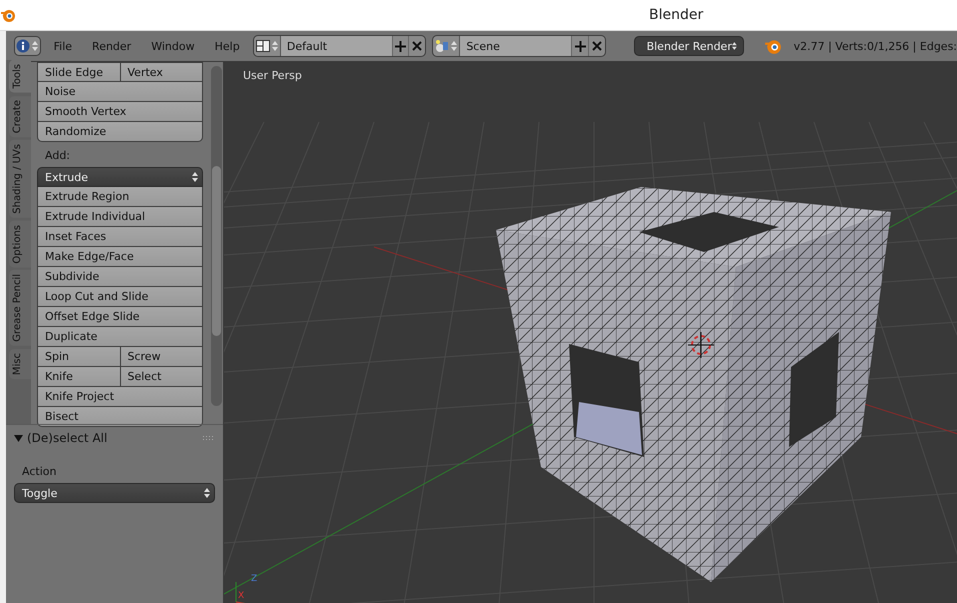 Image resolution: width=957 pixels, height=603 pixels. Describe the element at coordinates (272, 75) in the screenshot. I see `view-label: User Persp` at that location.